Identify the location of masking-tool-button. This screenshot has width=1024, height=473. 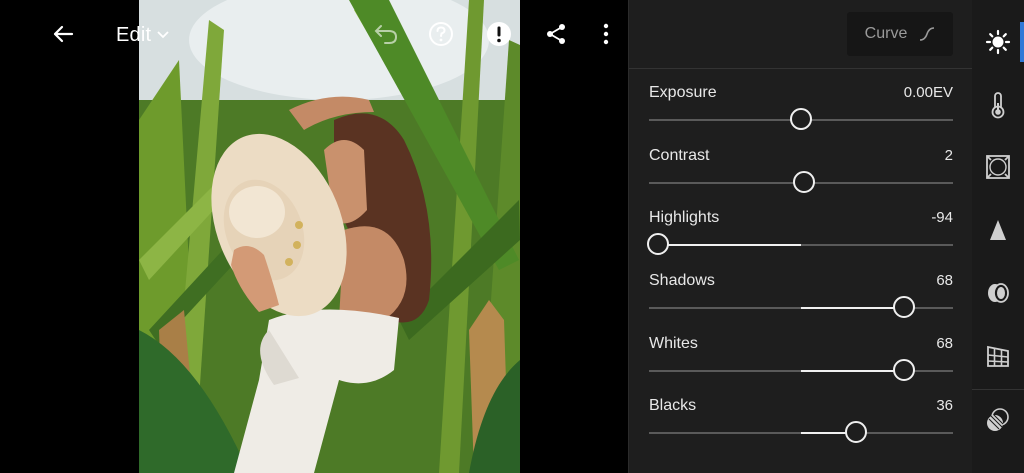
(998, 420).